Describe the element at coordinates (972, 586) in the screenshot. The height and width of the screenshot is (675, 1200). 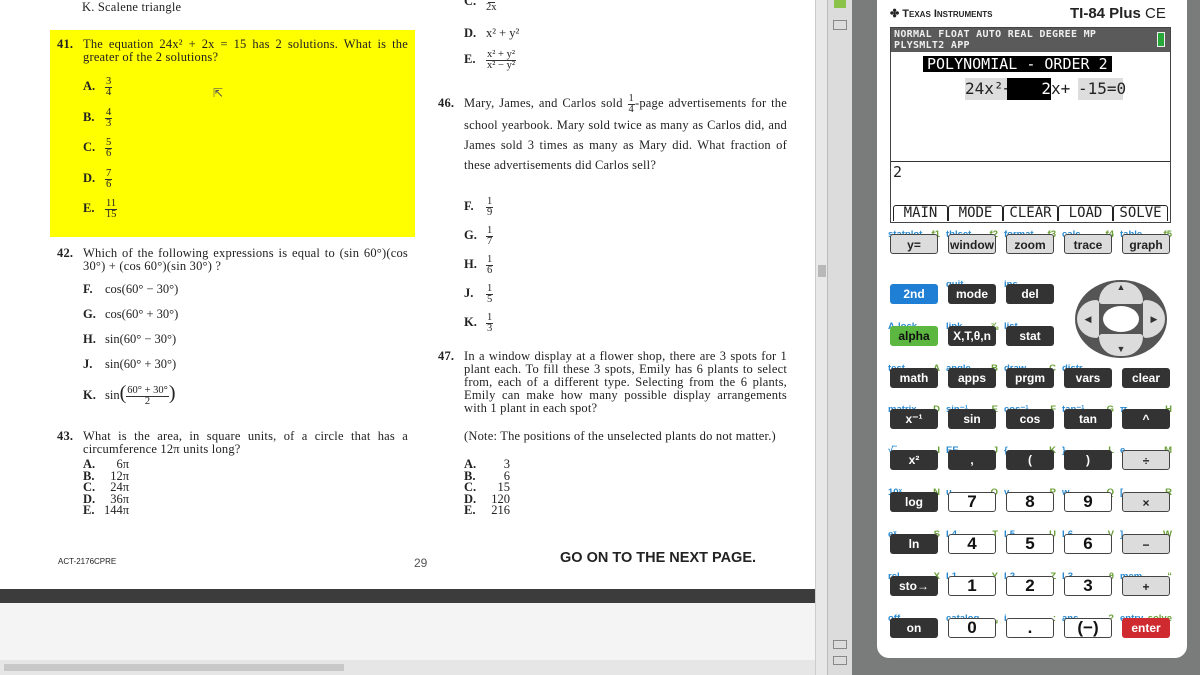
I see `key-1: 1` at that location.